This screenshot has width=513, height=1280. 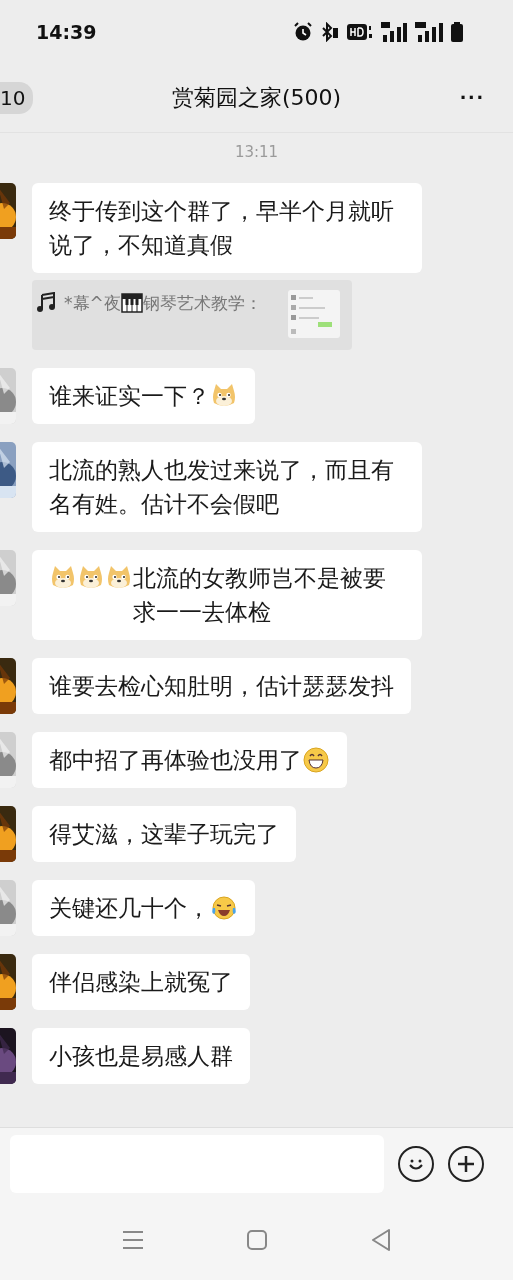 What do you see at coordinates (360, 32) in the screenshot?
I see `hd-icon` at bounding box center [360, 32].